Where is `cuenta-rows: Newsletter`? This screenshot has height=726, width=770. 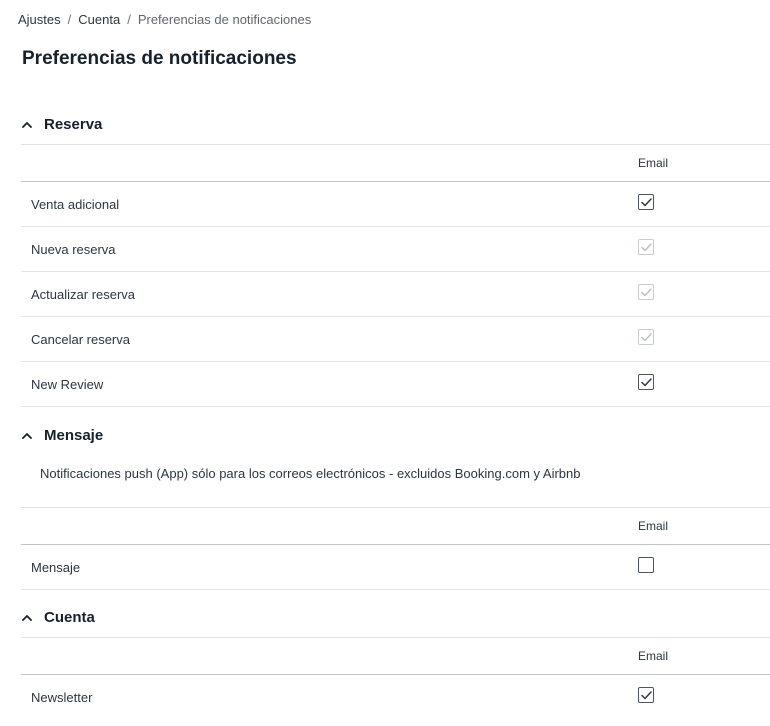
cuenta-rows: Newsletter is located at coordinates (395, 697).